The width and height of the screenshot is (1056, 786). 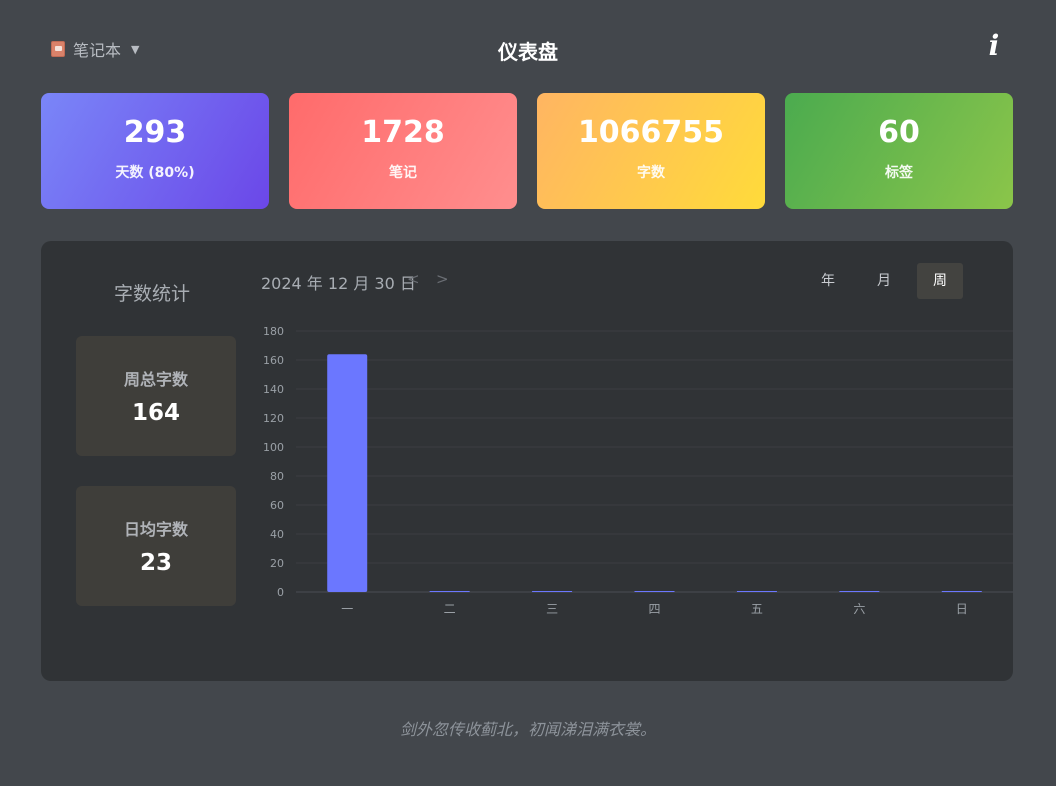 I want to click on x-tick-label: 四, so click(x=654, y=609).